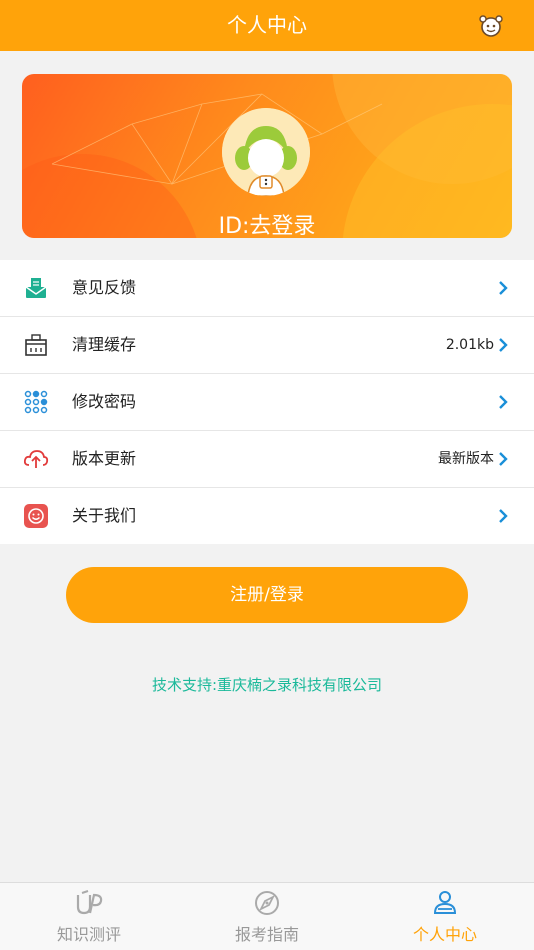 Image resolution: width=534 pixels, height=950 pixels. I want to click on tab-label: 报考指南, so click(266, 934).